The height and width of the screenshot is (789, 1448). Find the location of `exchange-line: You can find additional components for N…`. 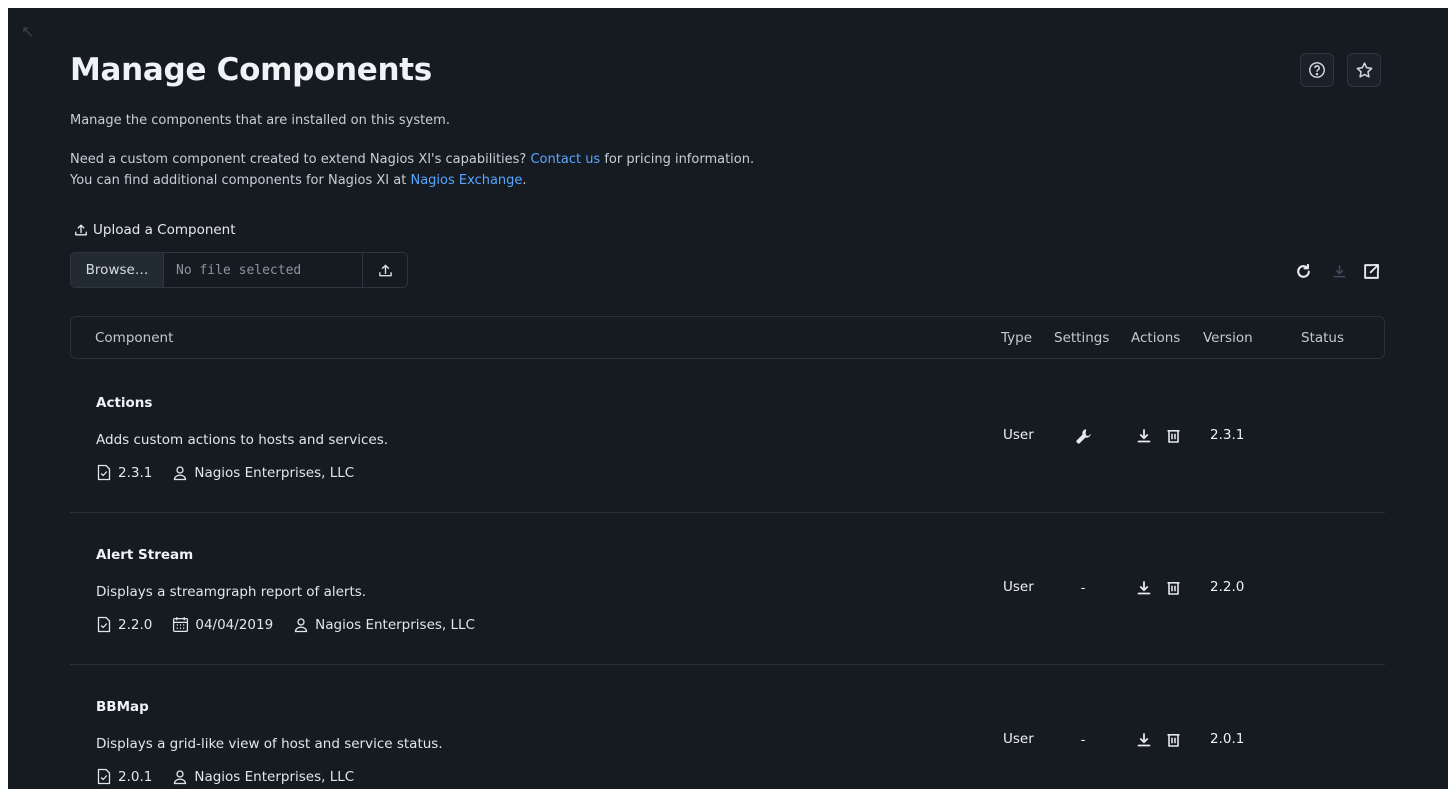

exchange-line: You can find additional components for N… is located at coordinates (298, 180).